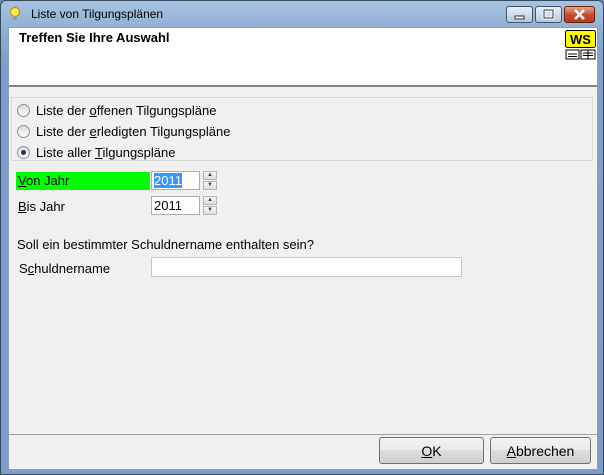 Image resolution: width=604 pixels, height=475 pixels. I want to click on radio-label: Liste aller Tilgungspläne, so click(106, 152).